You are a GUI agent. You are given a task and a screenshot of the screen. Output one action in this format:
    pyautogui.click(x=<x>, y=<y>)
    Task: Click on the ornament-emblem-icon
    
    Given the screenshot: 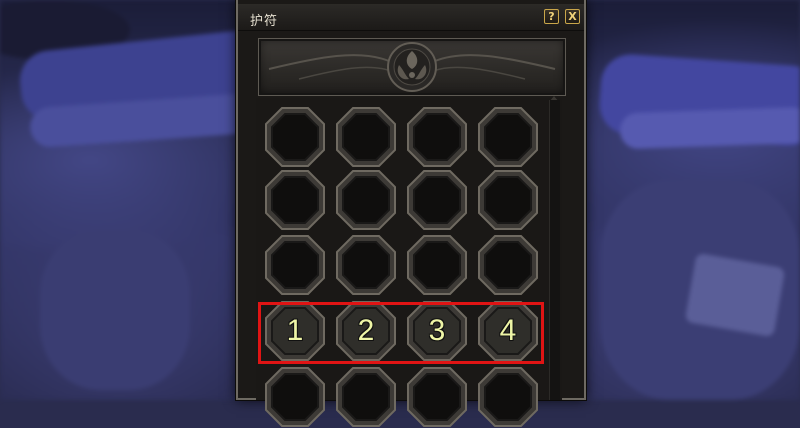 What is the action you would take?
    pyautogui.click(x=412, y=67)
    